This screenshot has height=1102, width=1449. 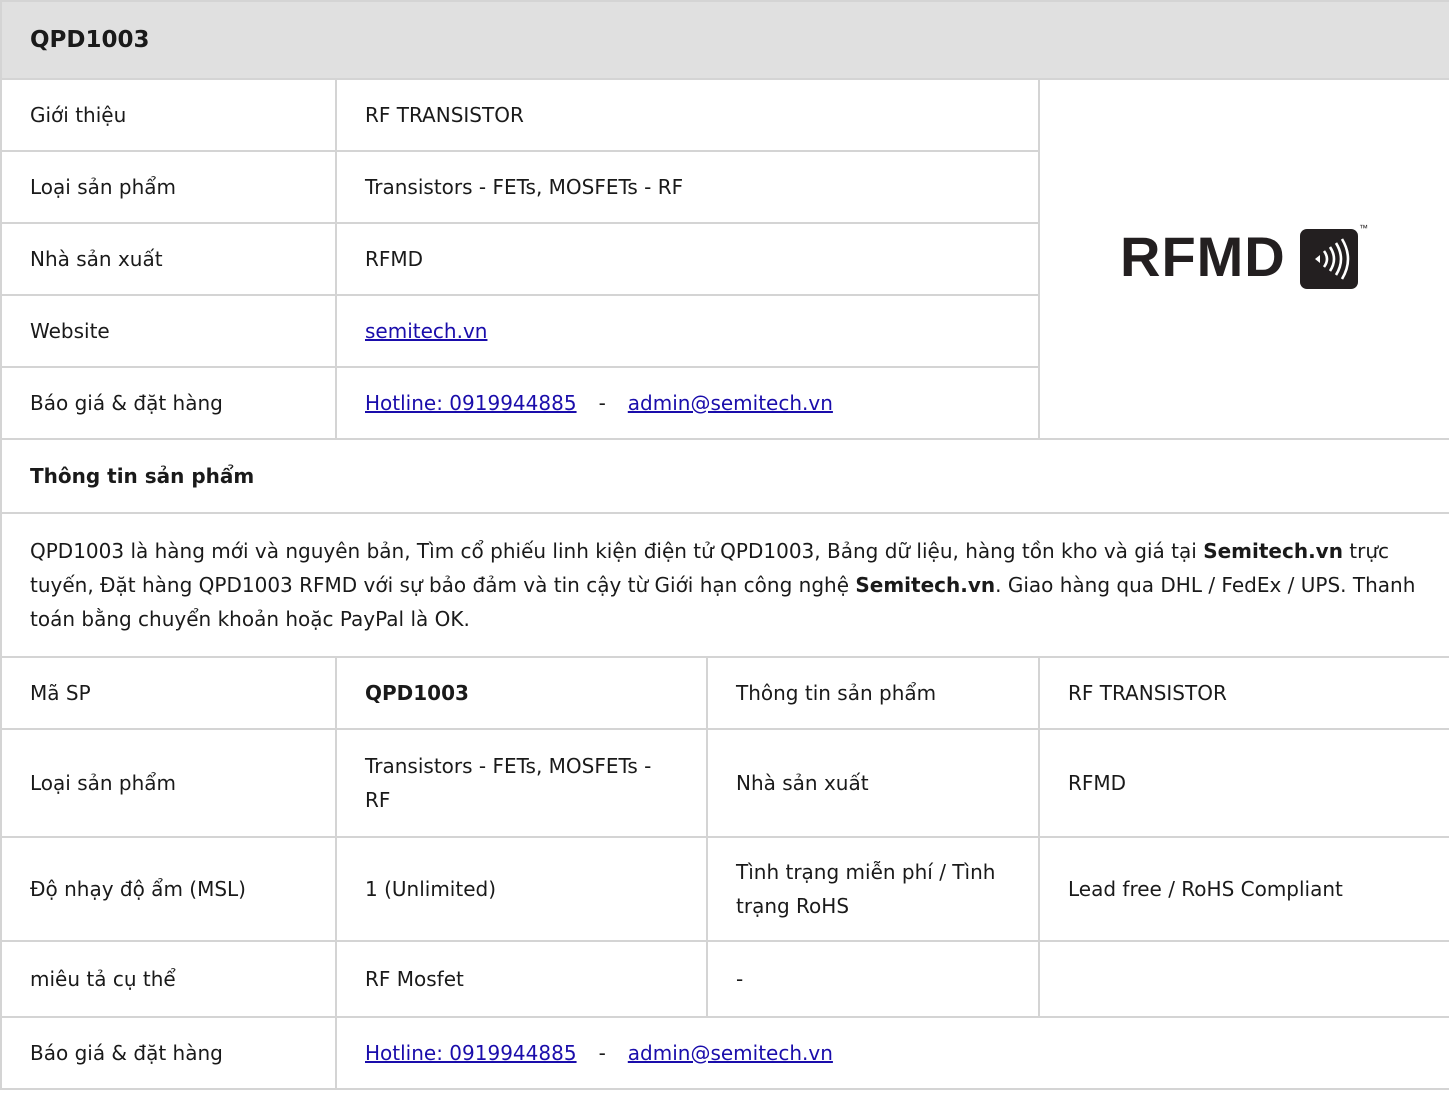 I want to click on detail-type-value: Transistors - FETs, MOSFETs - RF, so click(x=521, y=783).